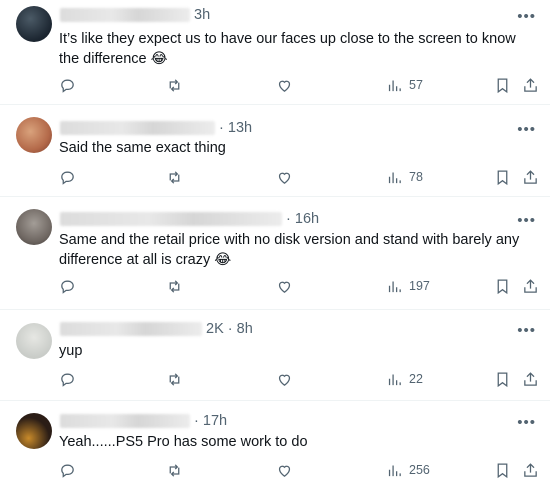 The image size is (550, 502). What do you see at coordinates (416, 379) in the screenshot?
I see `views-count: 22` at bounding box center [416, 379].